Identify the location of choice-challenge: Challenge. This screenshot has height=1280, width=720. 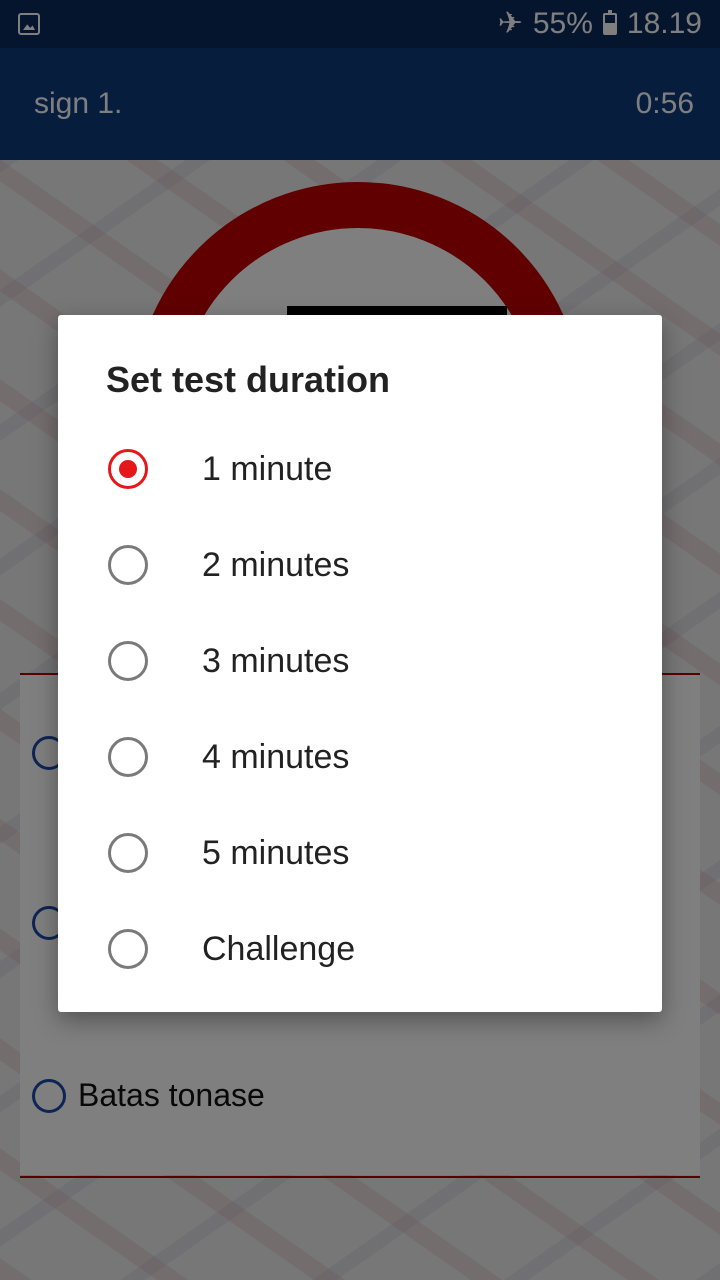
(368, 949).